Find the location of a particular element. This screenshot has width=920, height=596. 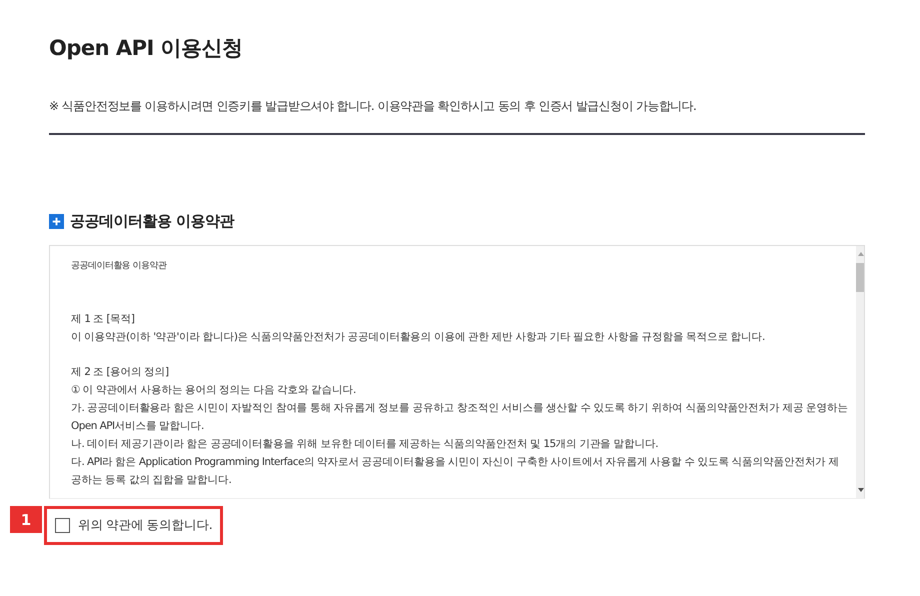

plus-icon is located at coordinates (56, 221).